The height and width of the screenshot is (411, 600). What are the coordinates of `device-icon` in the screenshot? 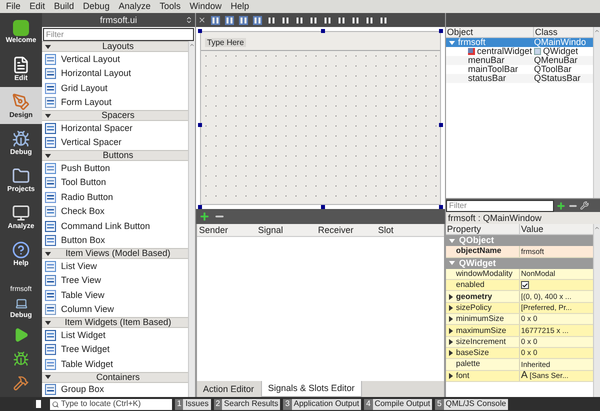 It's located at (21, 303).